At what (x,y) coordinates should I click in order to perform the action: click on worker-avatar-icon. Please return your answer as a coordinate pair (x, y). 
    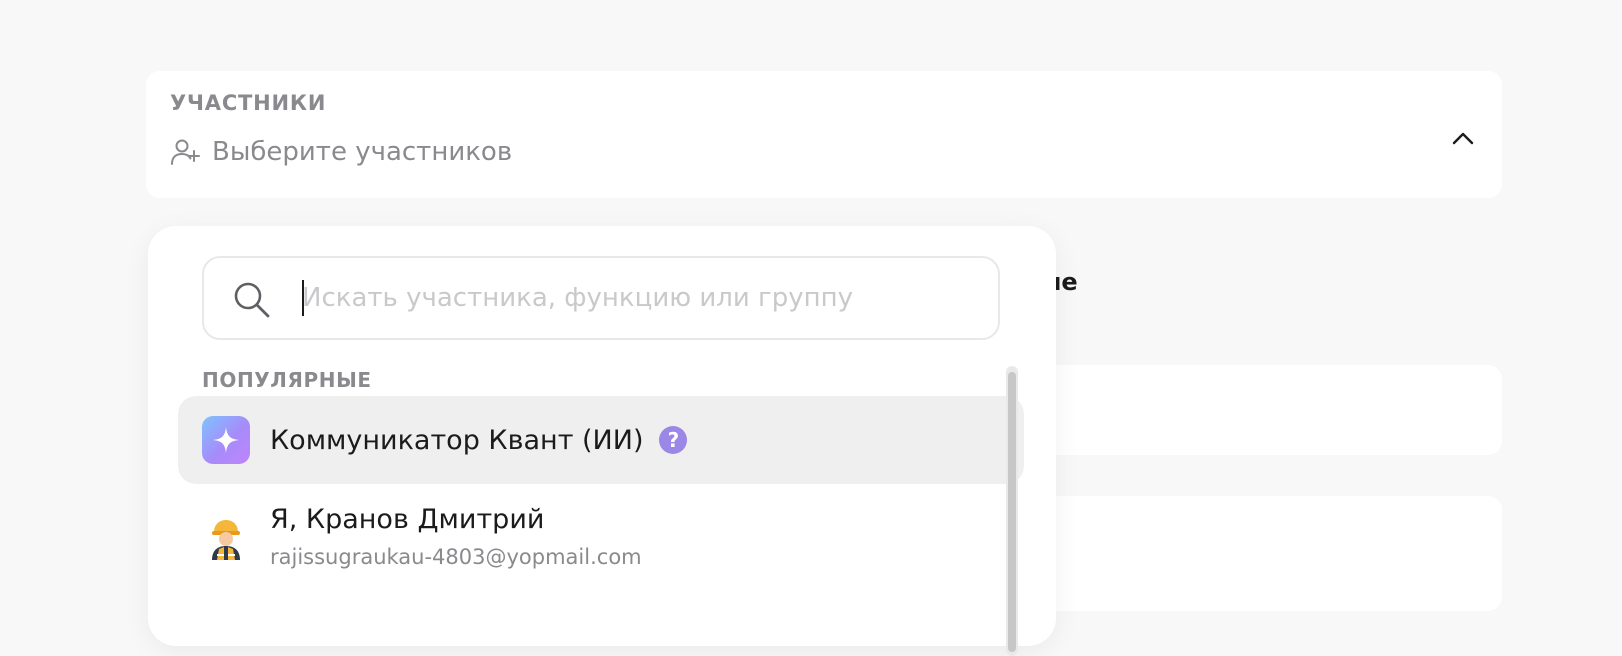
    Looking at the image, I should click on (226, 540).